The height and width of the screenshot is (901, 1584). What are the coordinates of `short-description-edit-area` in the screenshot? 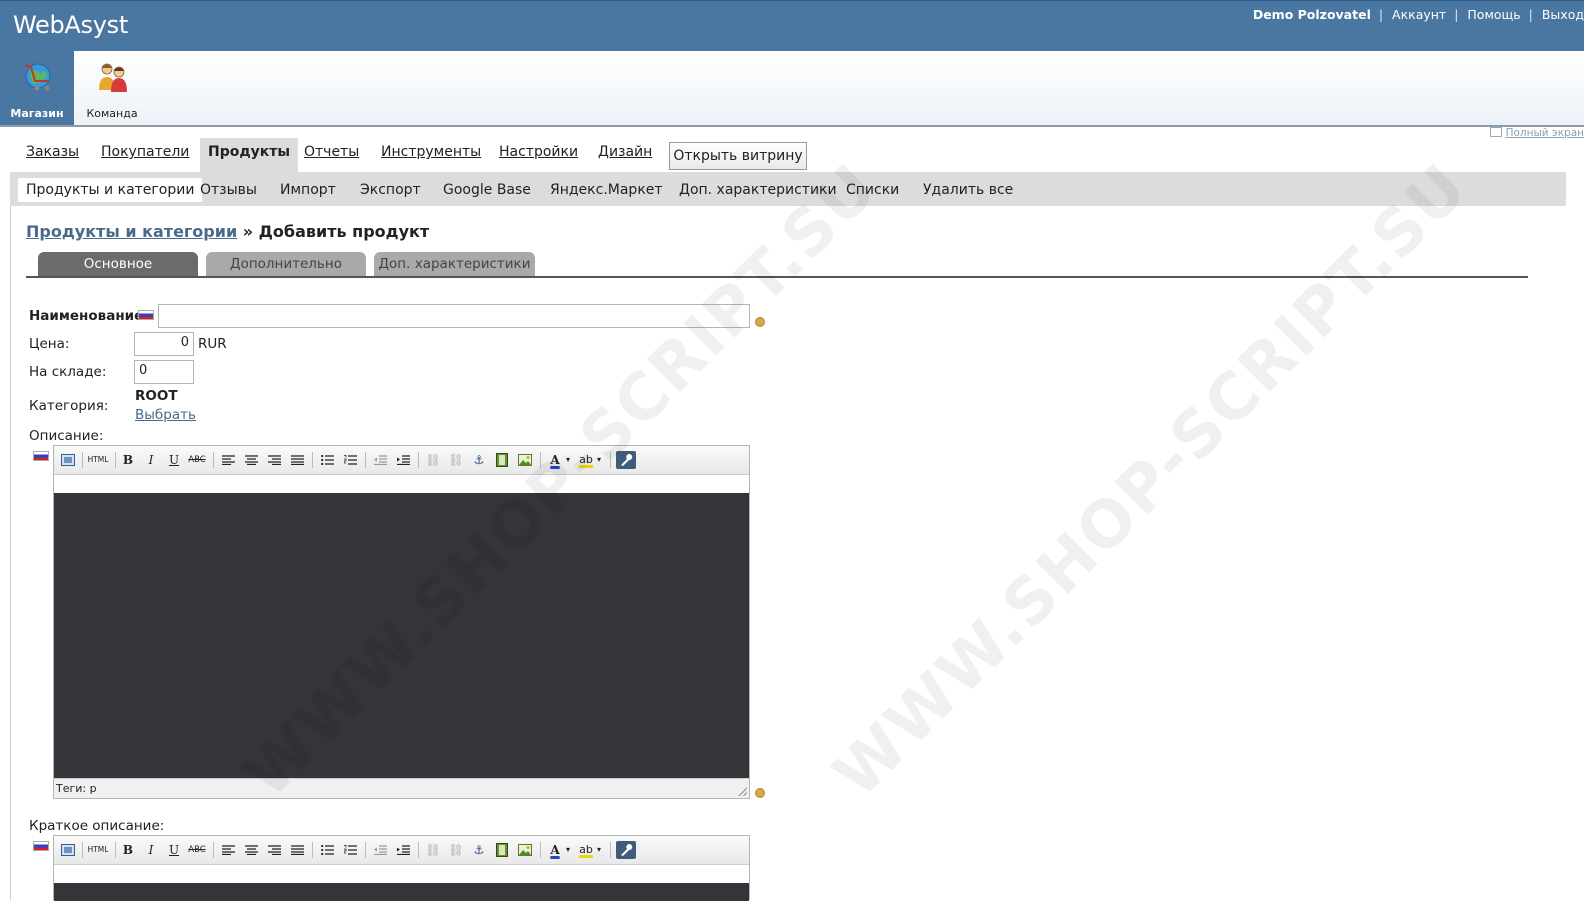 It's located at (401, 892).